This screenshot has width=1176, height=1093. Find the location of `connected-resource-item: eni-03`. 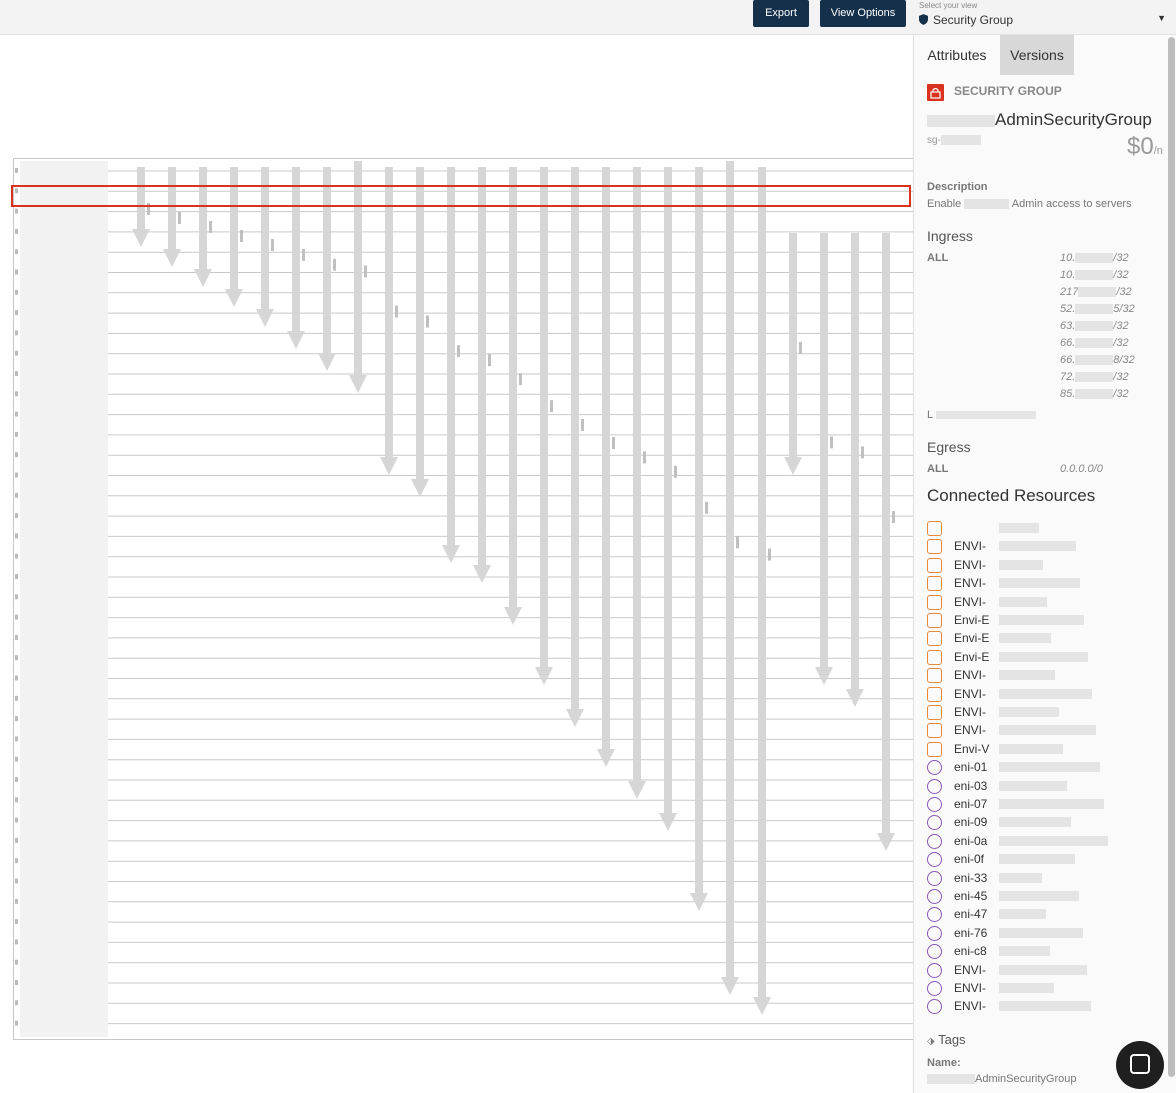

connected-resource-item: eni-03 is located at coordinates (1047, 787).